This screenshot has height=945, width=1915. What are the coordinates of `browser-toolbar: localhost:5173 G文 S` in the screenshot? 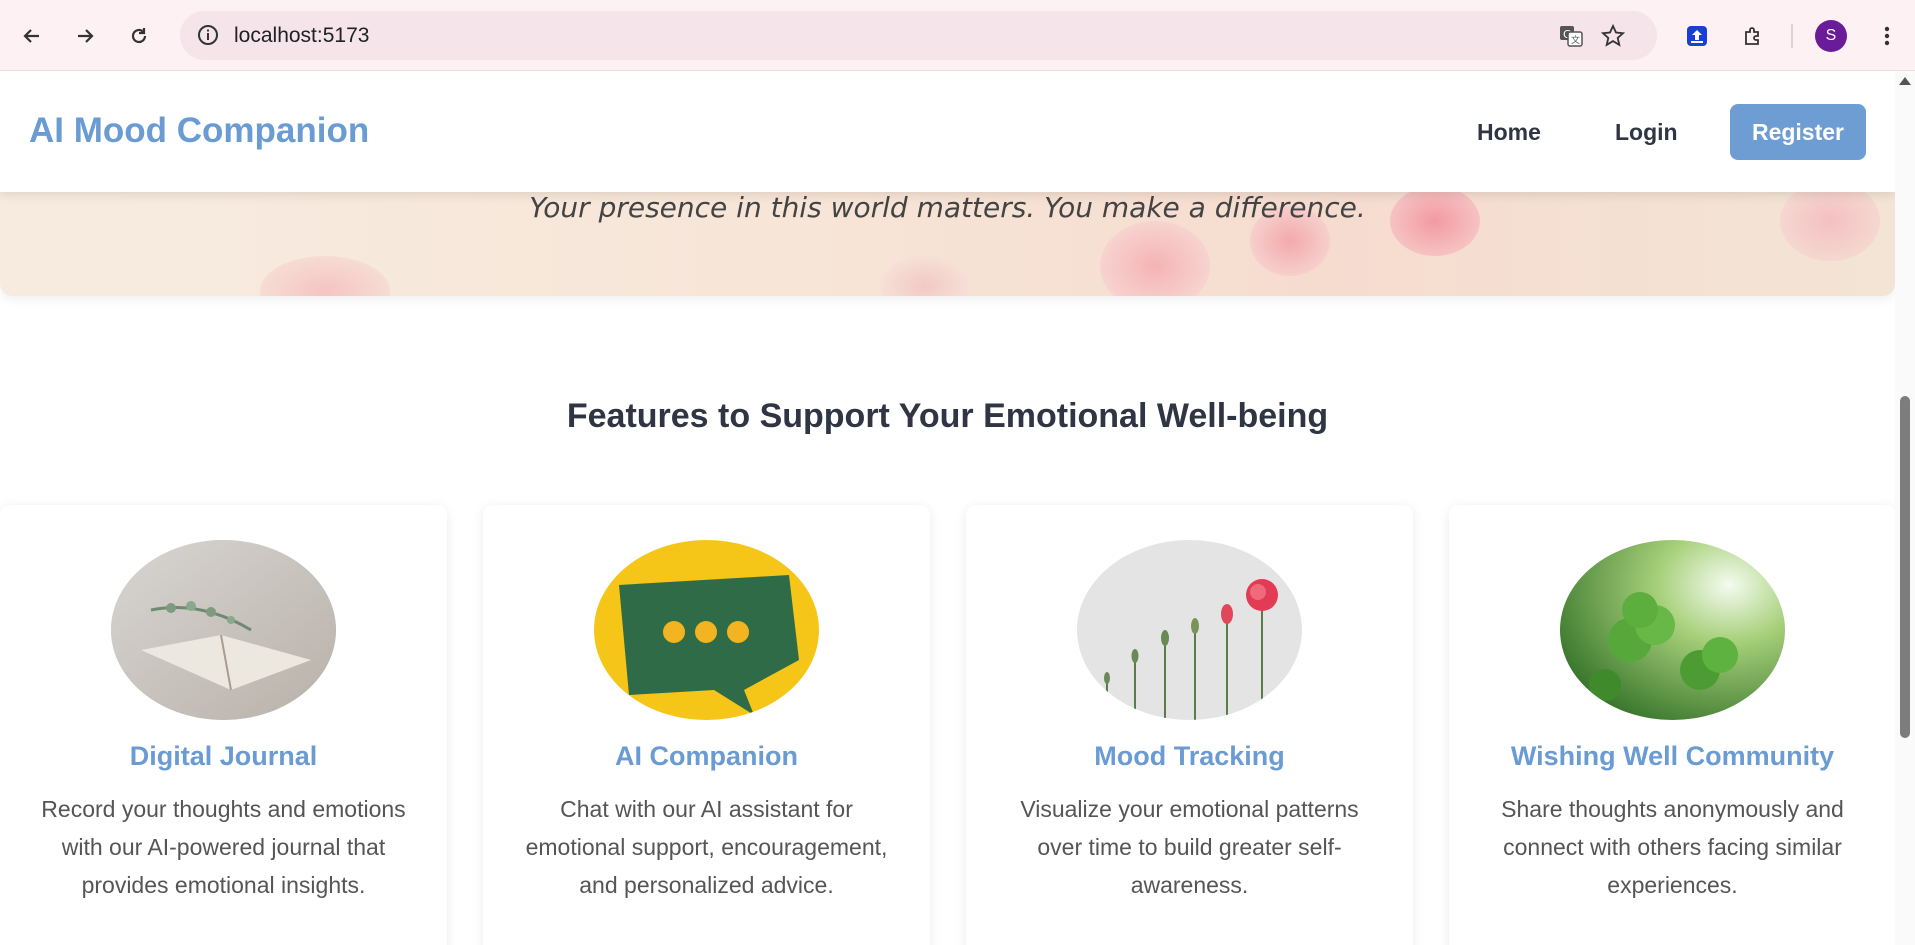 It's located at (957, 35).